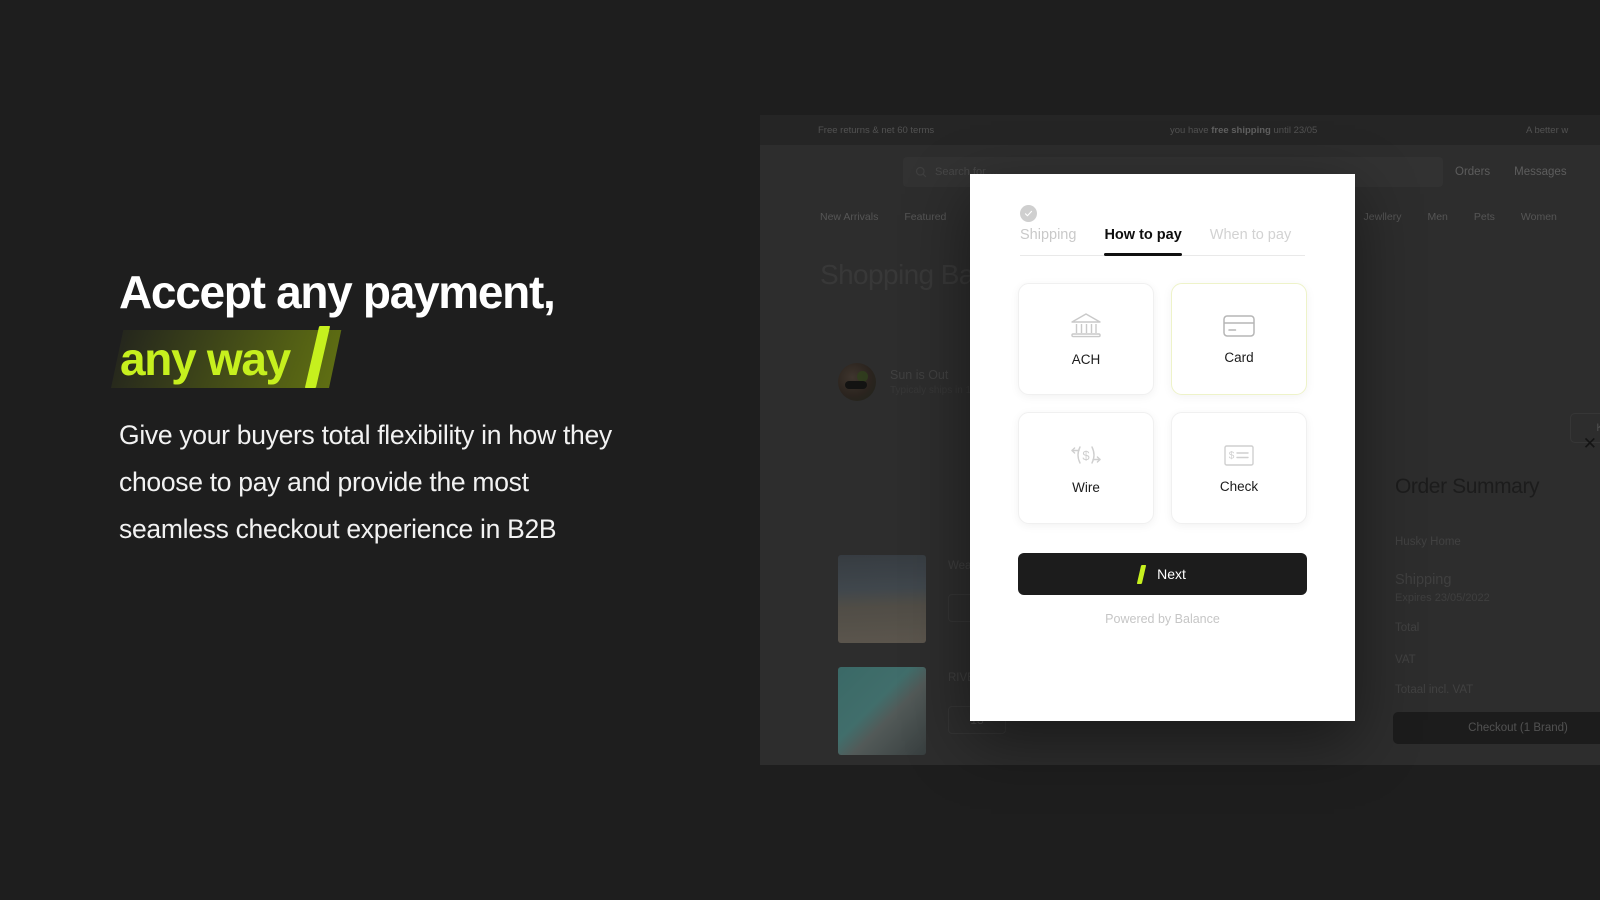 This screenshot has width=1600, height=900. What do you see at coordinates (1162, 403) in the screenshot?
I see `payment-method-grid: ACH Card $ Wire $ Check` at bounding box center [1162, 403].